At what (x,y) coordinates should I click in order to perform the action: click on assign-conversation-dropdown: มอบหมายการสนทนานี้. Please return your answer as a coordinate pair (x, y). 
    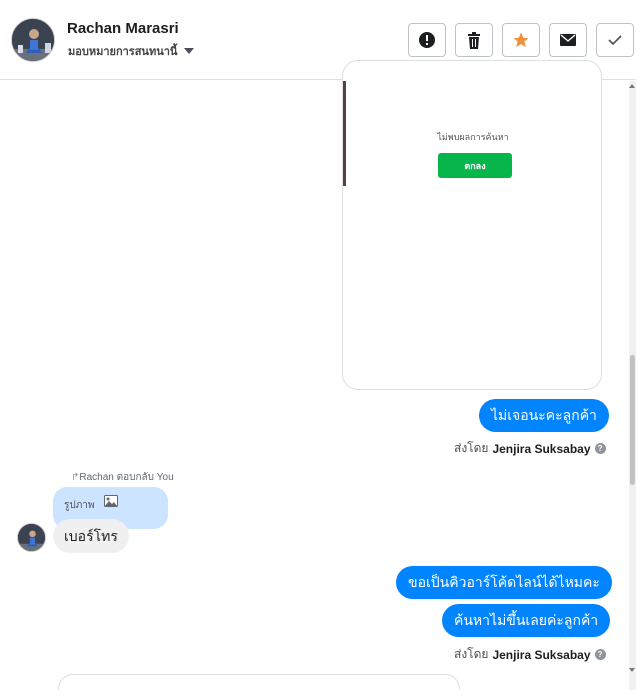
    Looking at the image, I should click on (131, 51).